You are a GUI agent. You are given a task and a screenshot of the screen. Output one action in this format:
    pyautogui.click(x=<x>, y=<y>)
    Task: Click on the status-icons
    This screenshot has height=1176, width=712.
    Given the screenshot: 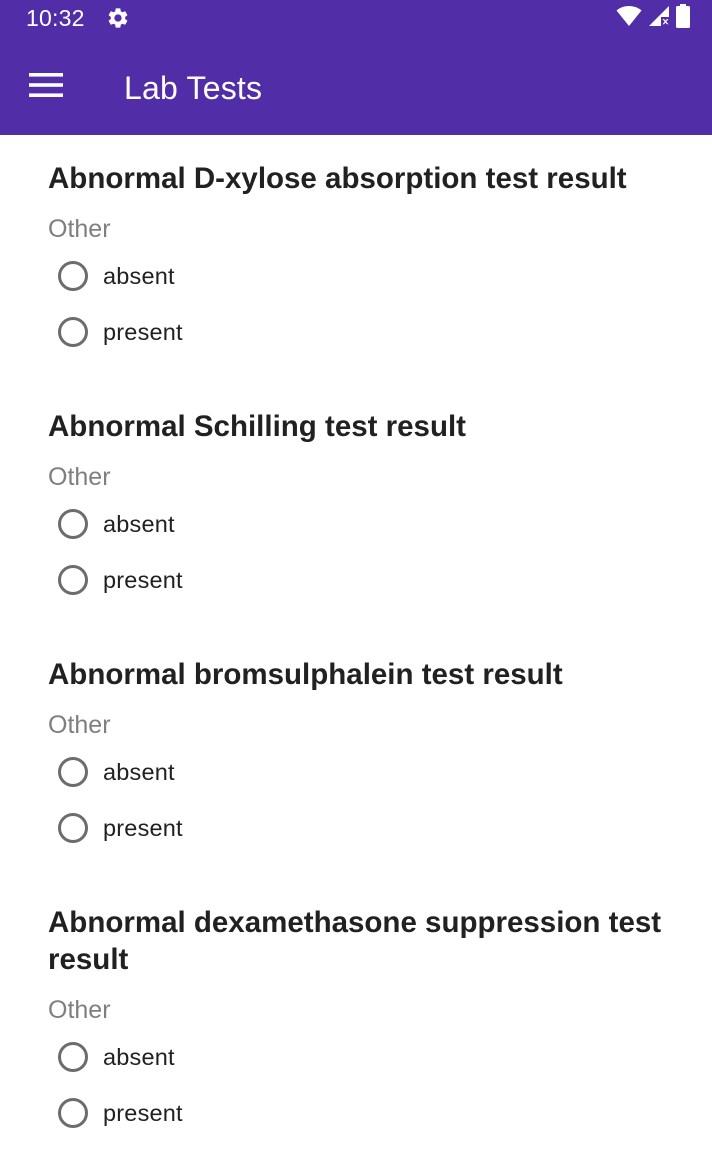 What is the action you would take?
    pyautogui.click(x=653, y=18)
    